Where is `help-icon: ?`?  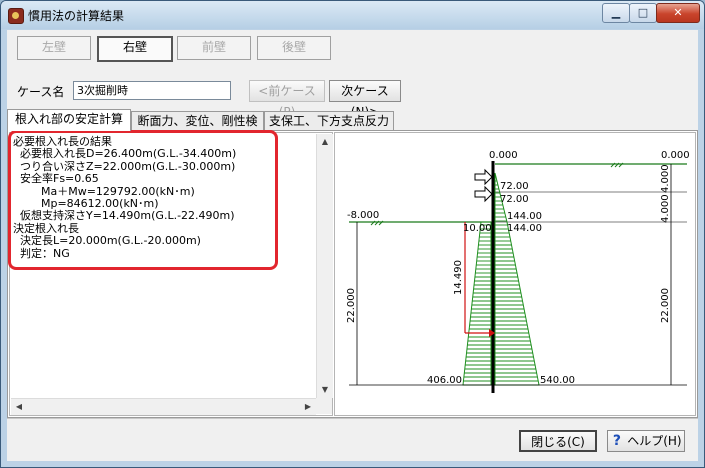 help-icon: ? is located at coordinates (616, 441).